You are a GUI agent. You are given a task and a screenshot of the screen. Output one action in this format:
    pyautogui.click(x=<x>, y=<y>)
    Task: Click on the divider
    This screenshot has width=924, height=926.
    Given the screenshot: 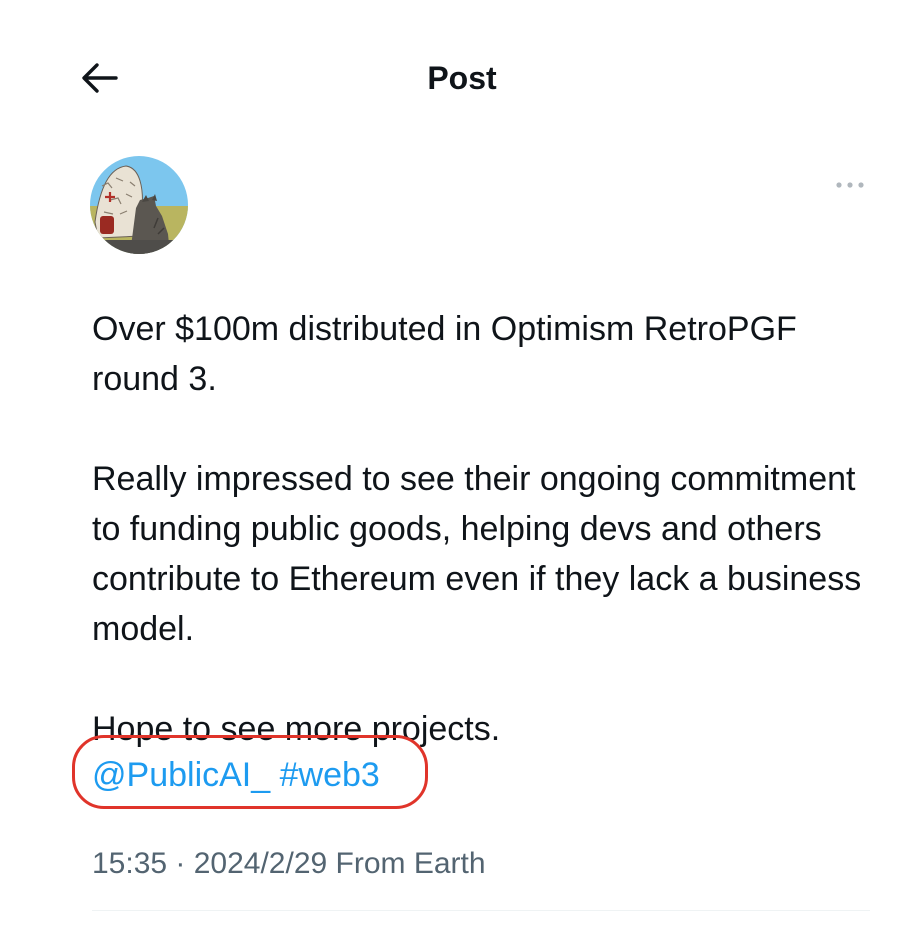 What is the action you would take?
    pyautogui.click(x=481, y=910)
    